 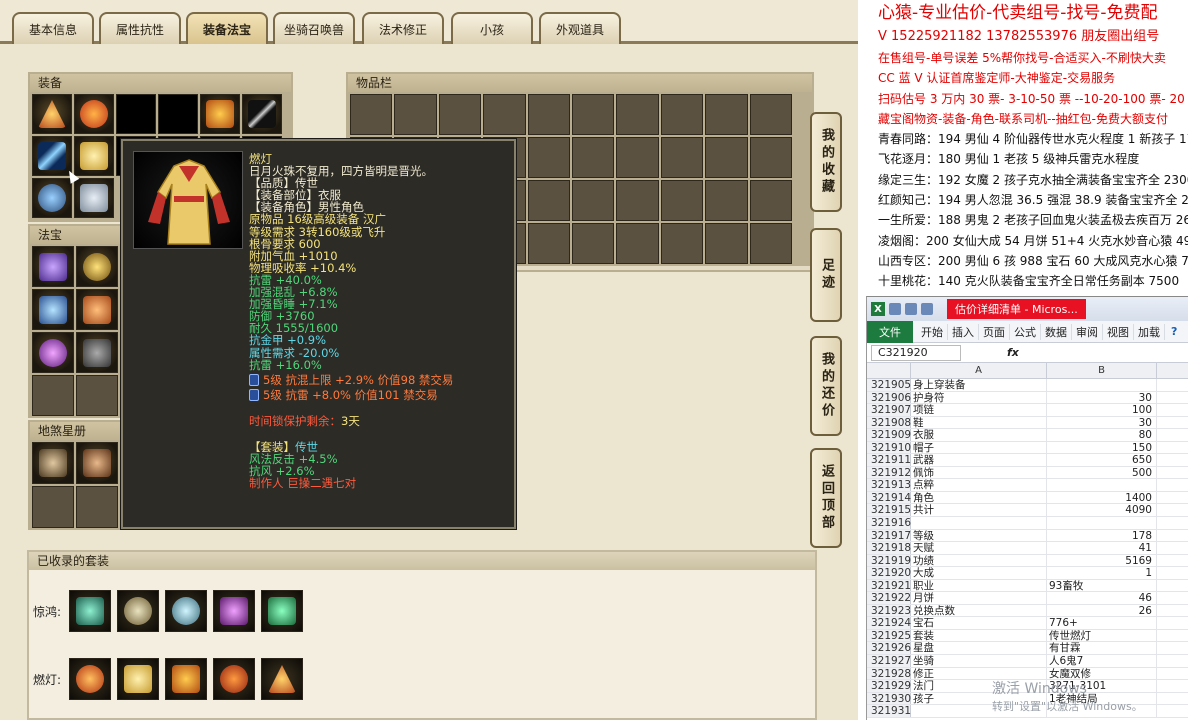 I want to click on row-number: 321916, so click(x=889, y=523).